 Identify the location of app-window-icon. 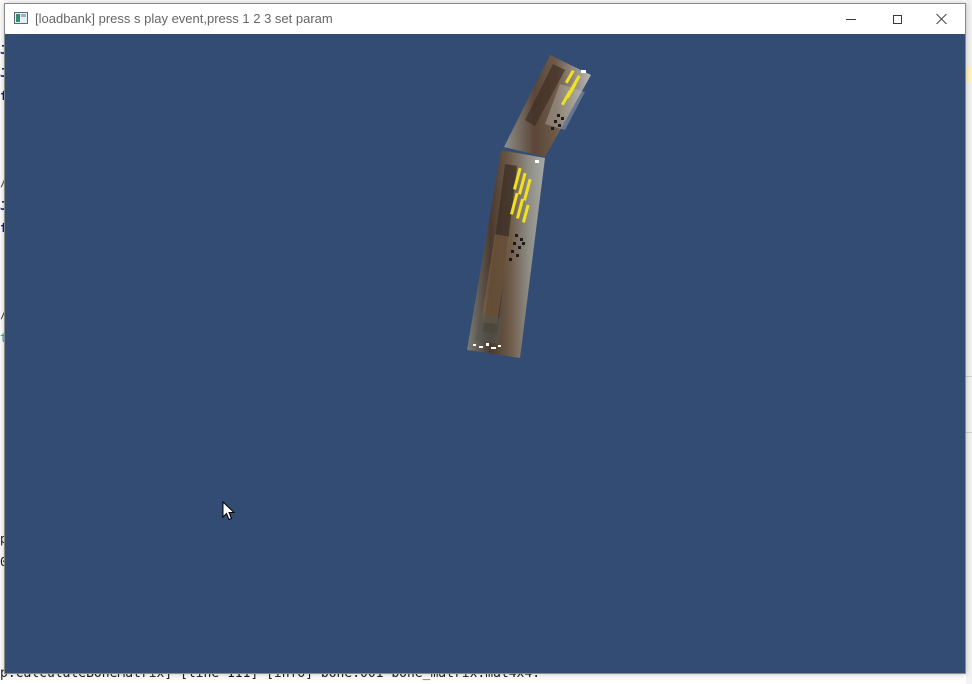
(21, 18).